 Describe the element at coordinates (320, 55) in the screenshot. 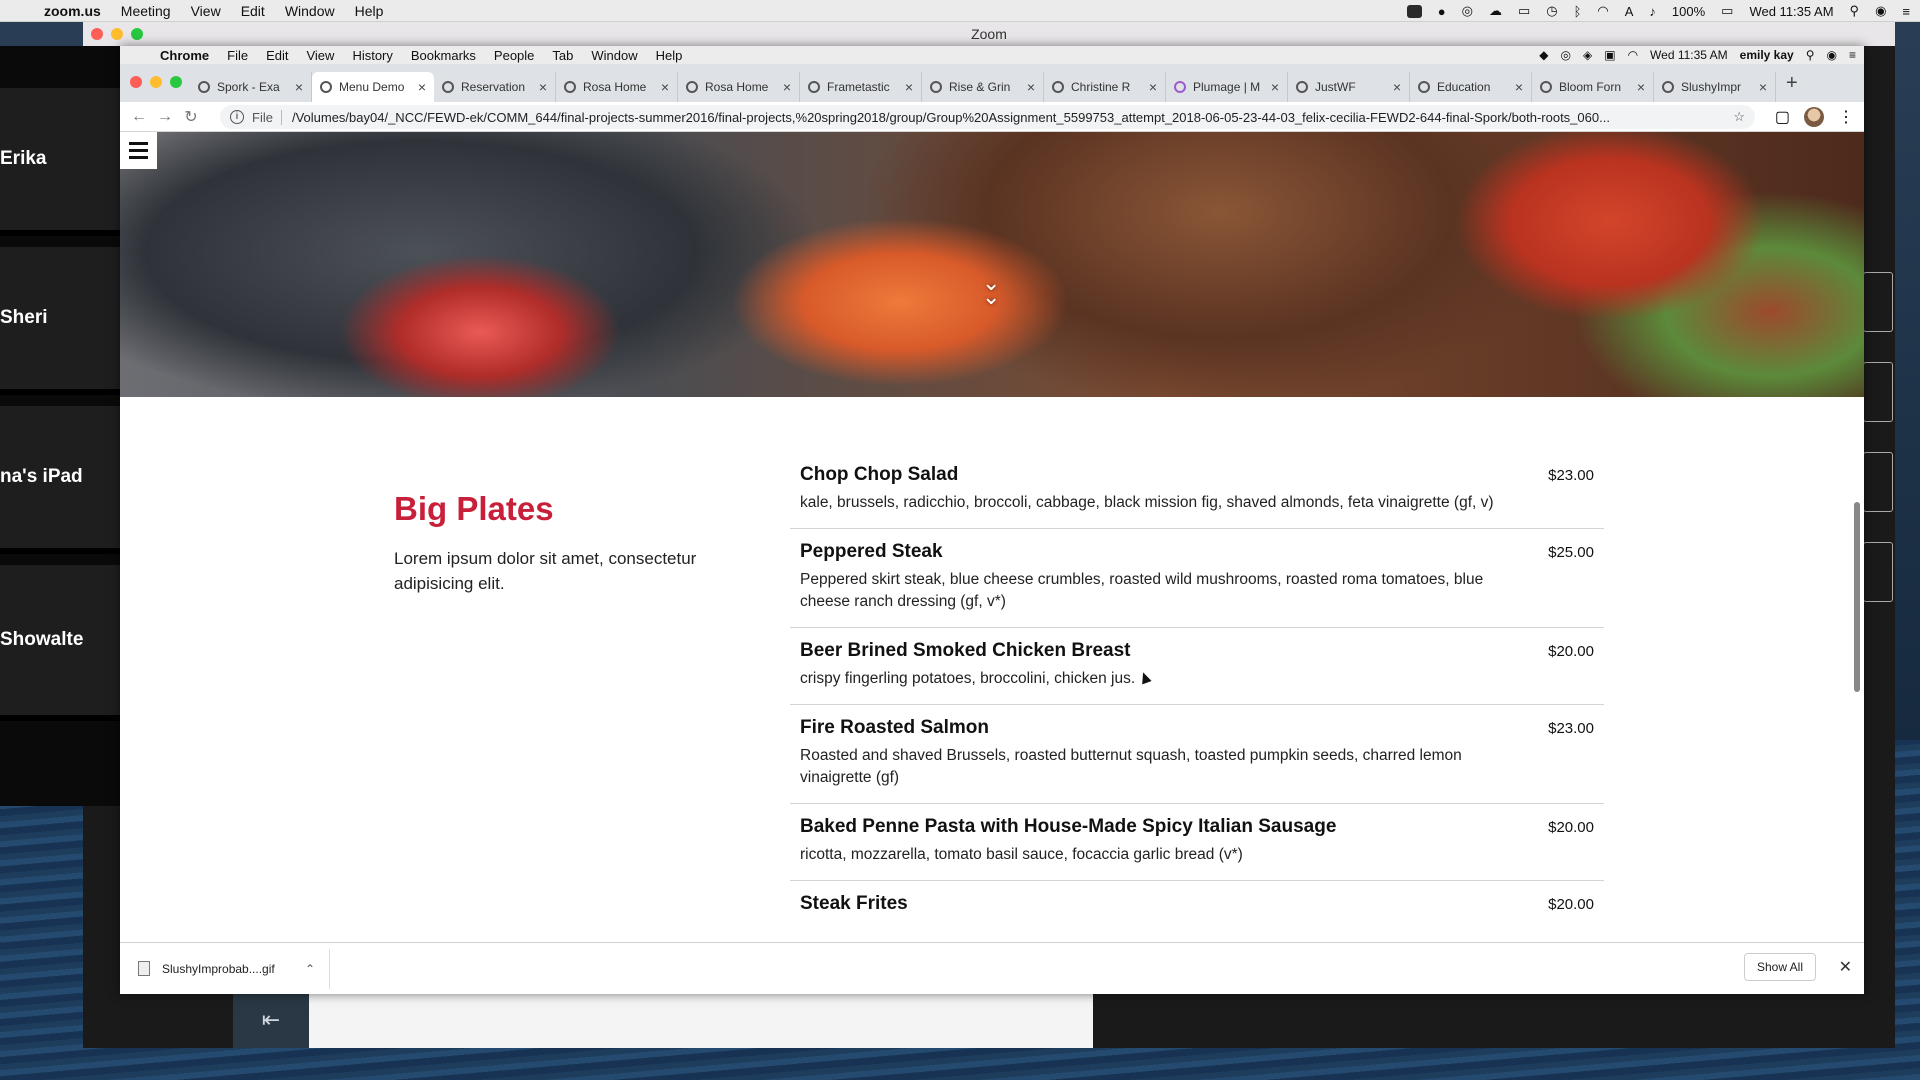

I see `menu-view: View` at that location.